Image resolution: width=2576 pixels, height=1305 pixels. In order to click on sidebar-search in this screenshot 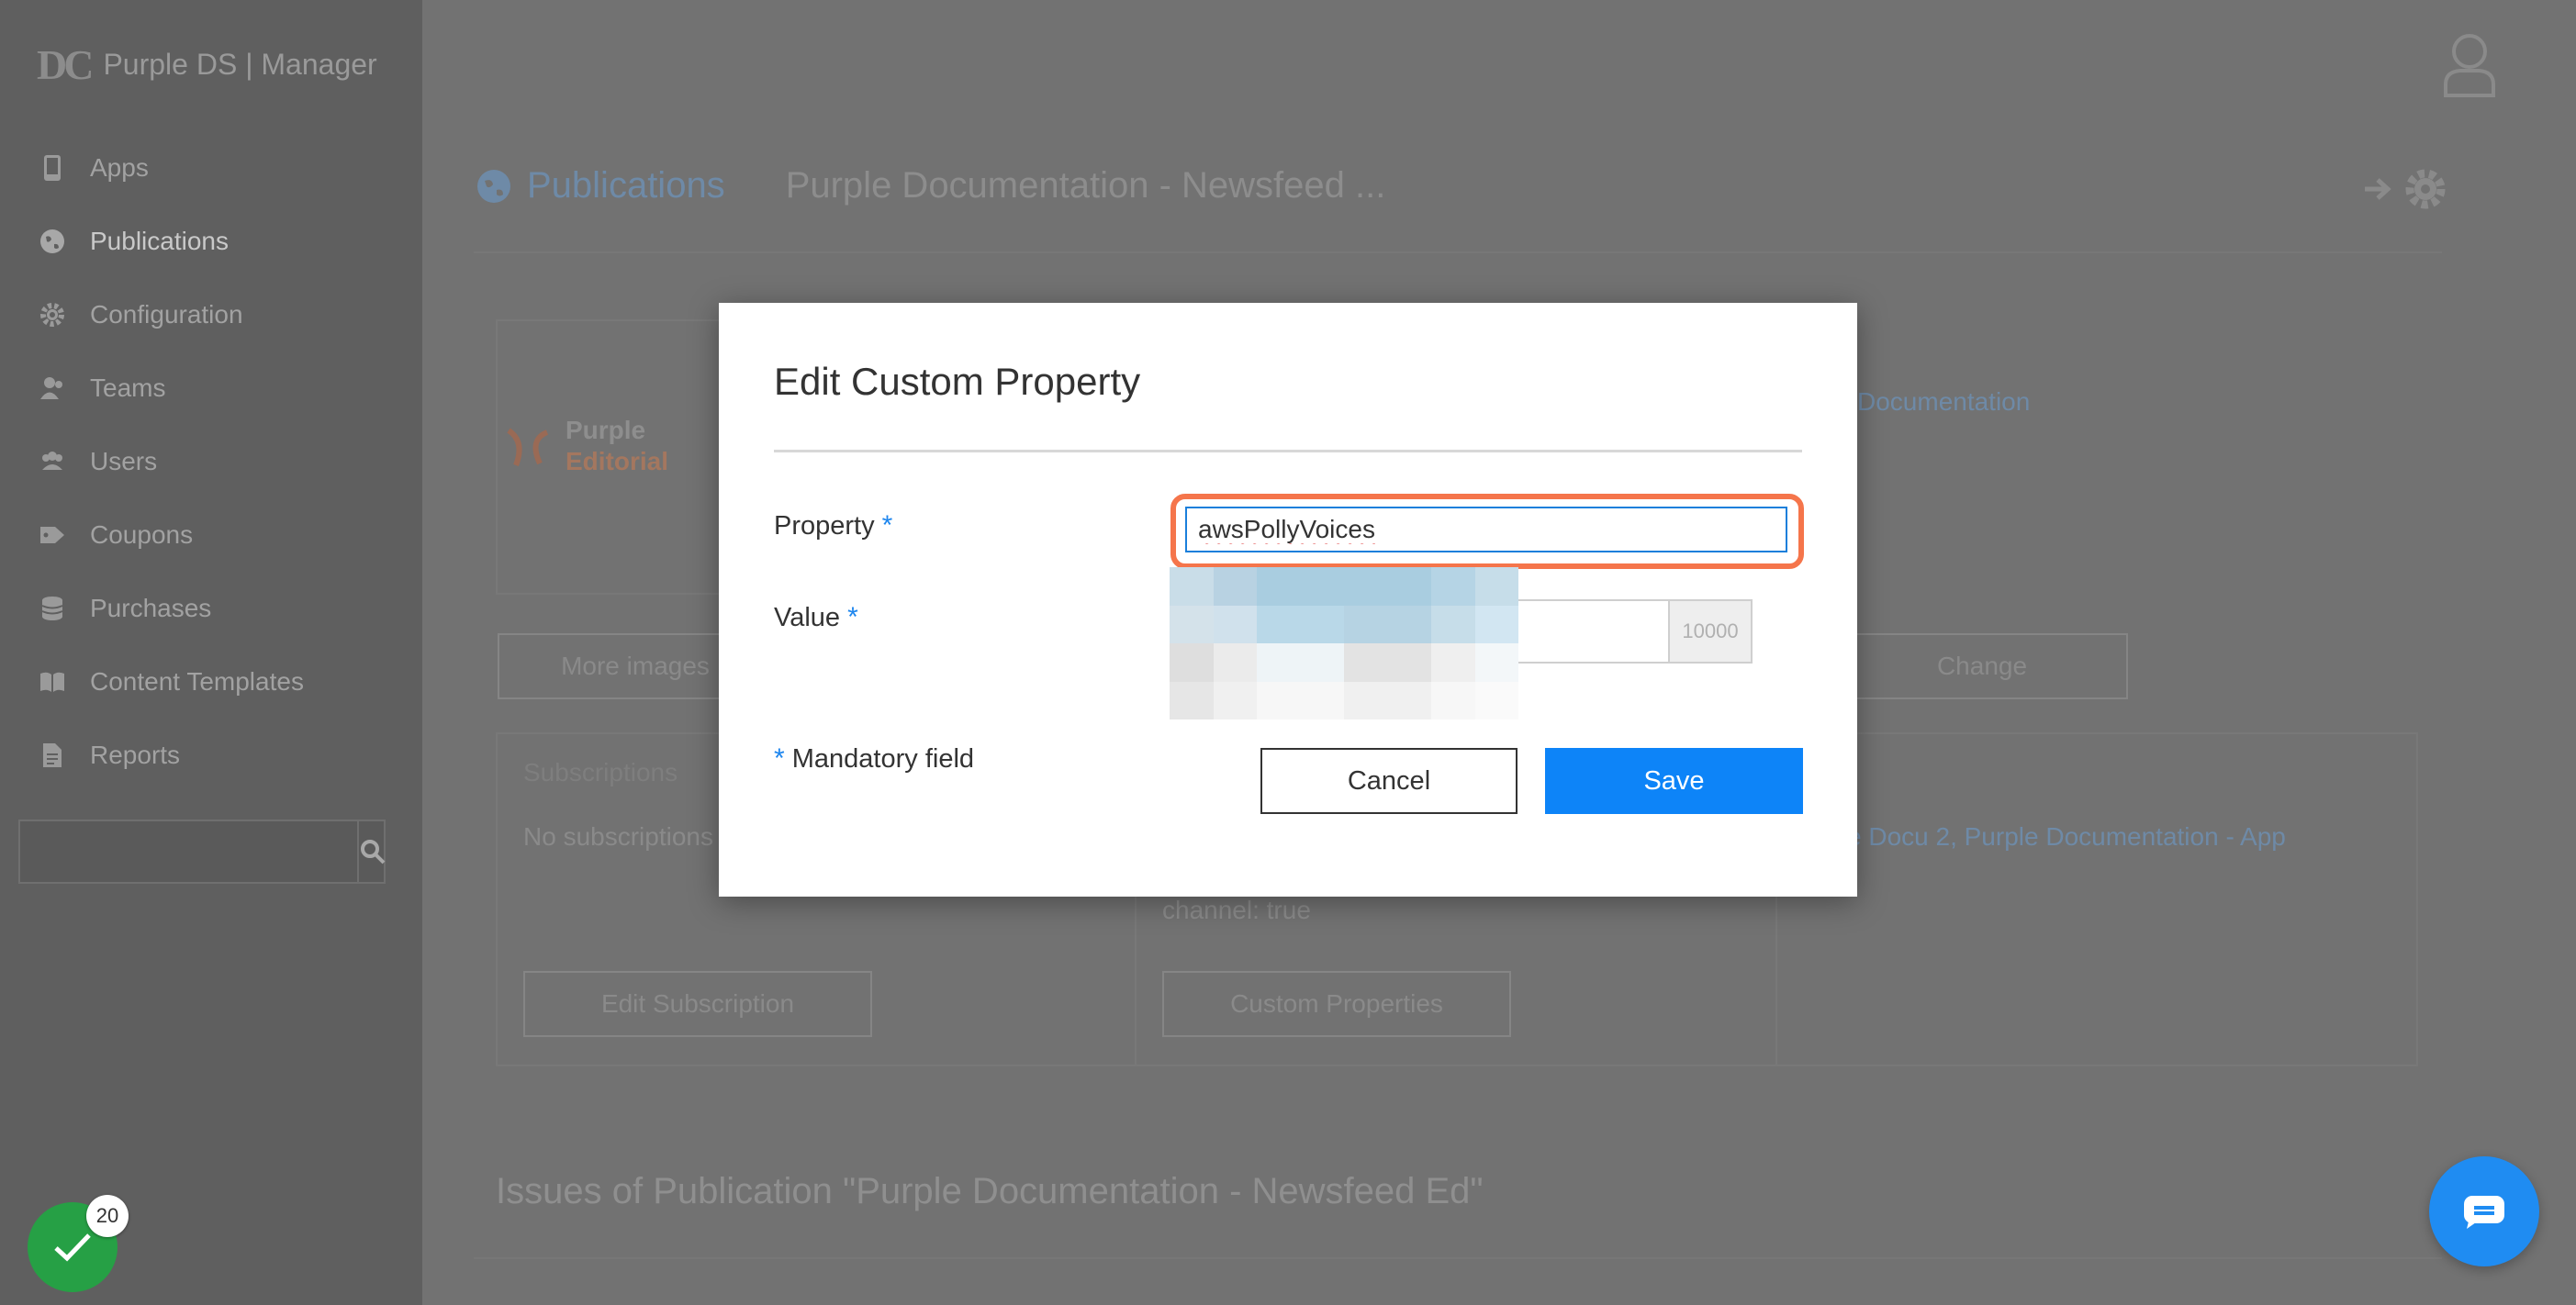, I will do `click(202, 852)`.